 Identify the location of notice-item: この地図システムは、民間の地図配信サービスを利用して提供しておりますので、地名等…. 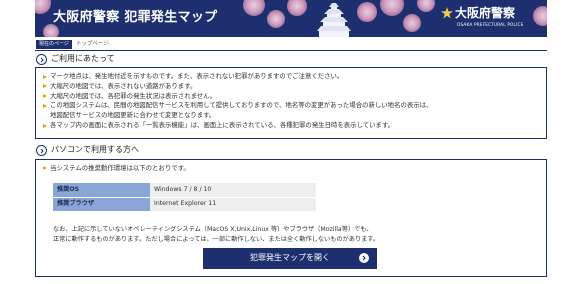
(294, 106).